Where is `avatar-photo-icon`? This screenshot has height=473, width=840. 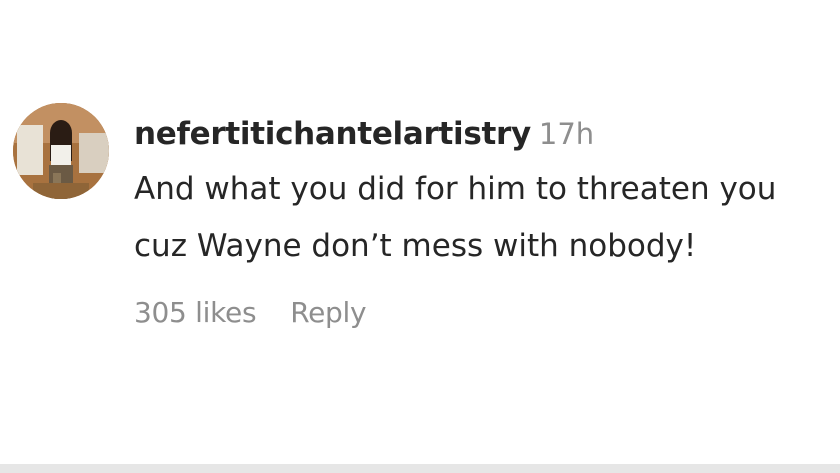 avatar-photo-icon is located at coordinates (61, 151).